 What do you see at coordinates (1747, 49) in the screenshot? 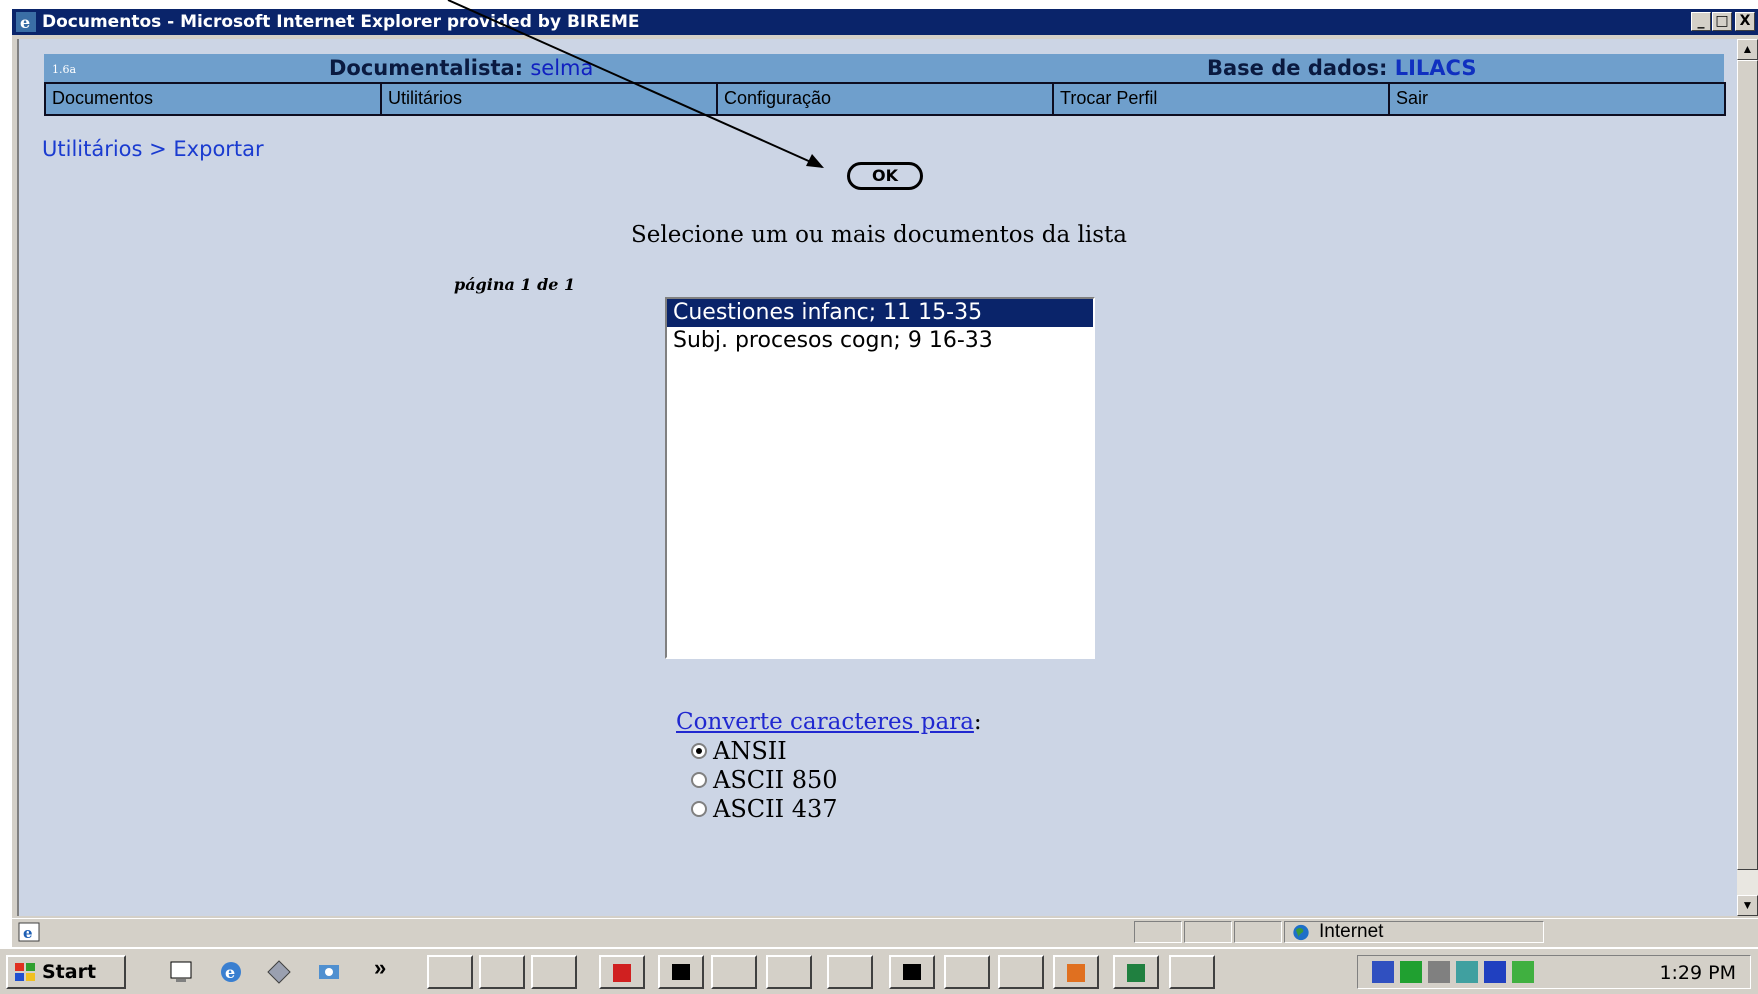
I see `scroll-up-arrow-icon: ▲` at bounding box center [1747, 49].